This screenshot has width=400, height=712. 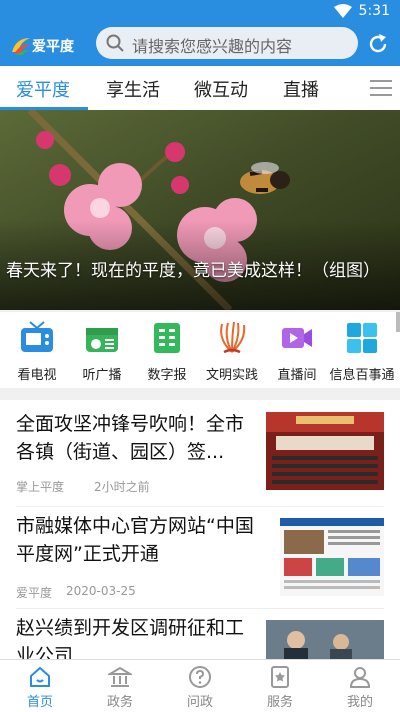 I want to click on news-item: 市融媒体中心官方网站“中国平度网”正式开通 爱平度 2020-03-25, so click(x=200, y=560).